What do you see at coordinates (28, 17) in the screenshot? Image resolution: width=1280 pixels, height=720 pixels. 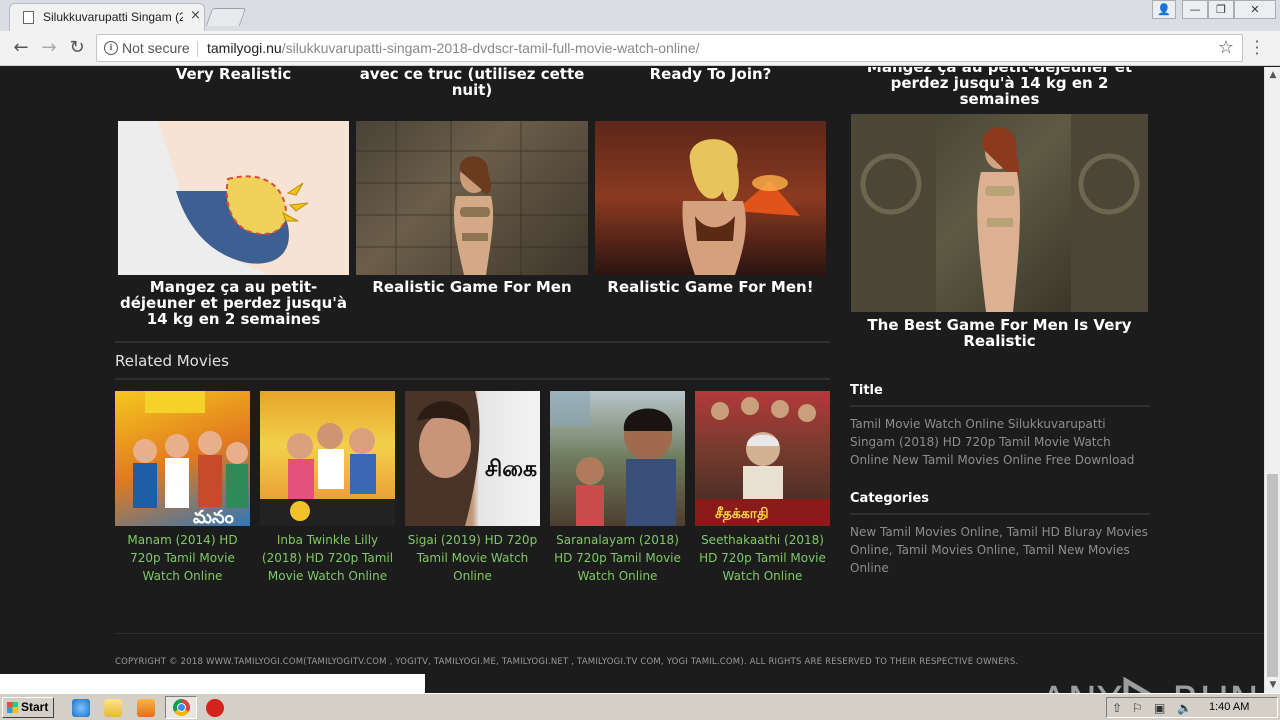 I see `page-favicon-icon` at bounding box center [28, 17].